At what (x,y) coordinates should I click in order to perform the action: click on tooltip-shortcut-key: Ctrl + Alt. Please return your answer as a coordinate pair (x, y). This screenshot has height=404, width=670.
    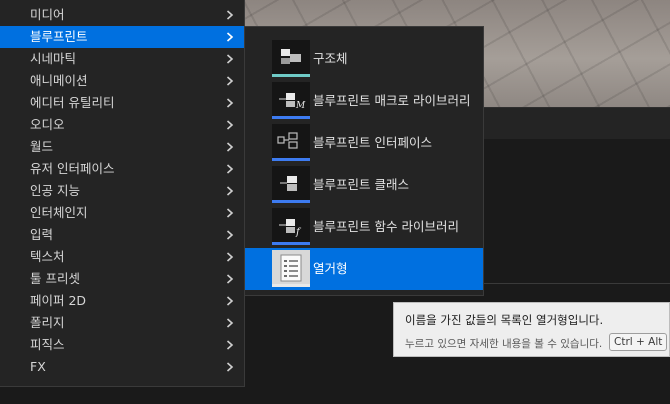
    Looking at the image, I should click on (638, 342).